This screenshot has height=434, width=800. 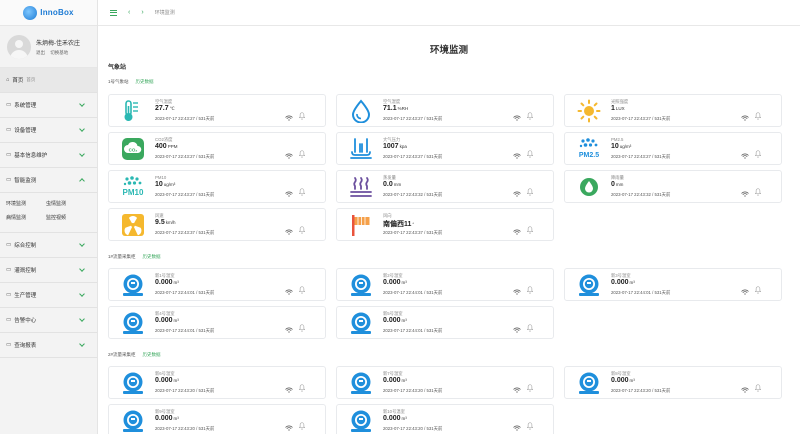 What do you see at coordinates (48, 130) in the screenshot?
I see `sidebar-item-device: ▭ 设备管理` at bounding box center [48, 130].